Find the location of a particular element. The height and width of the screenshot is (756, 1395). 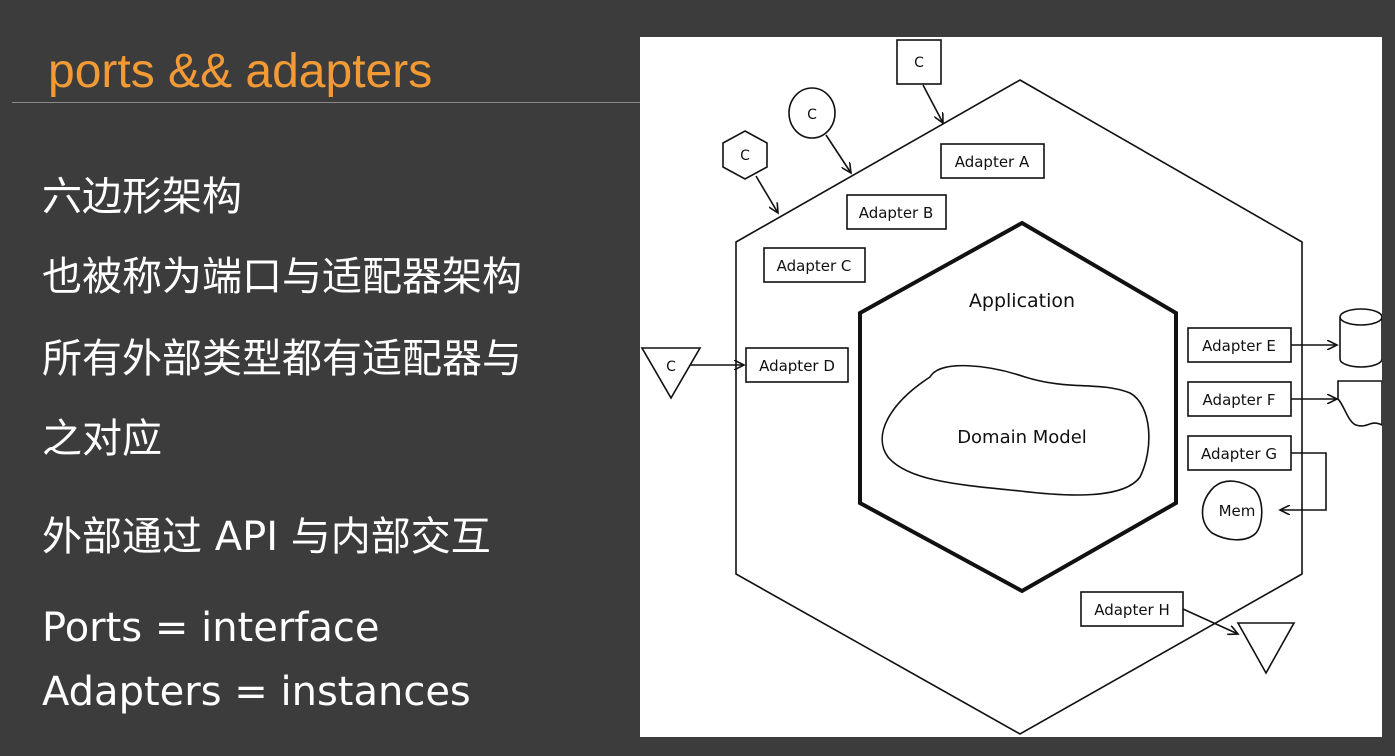

memory-label: Mem is located at coordinates (1237, 511).